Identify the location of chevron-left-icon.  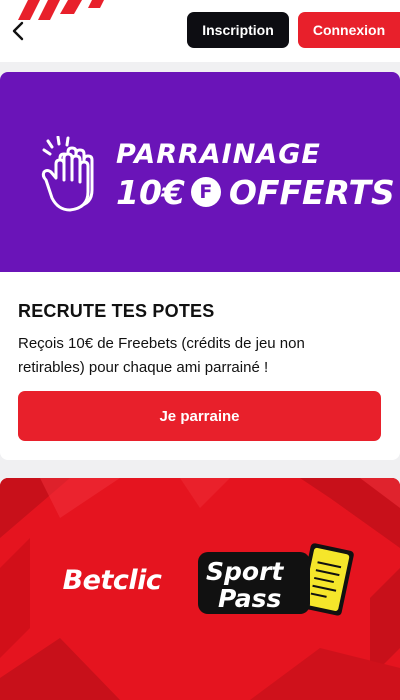
(18, 31).